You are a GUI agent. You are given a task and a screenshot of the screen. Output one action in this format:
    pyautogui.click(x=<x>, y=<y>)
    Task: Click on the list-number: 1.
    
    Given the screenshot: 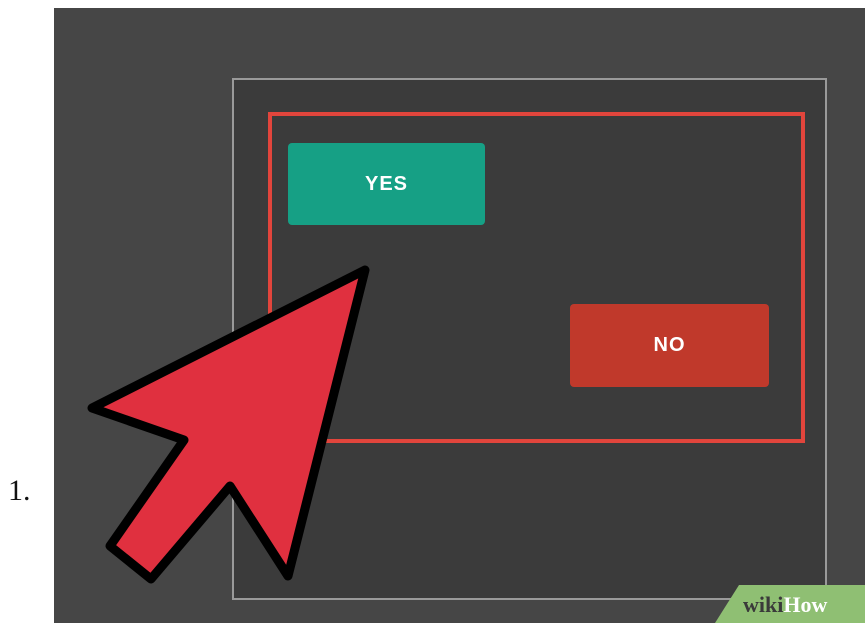 What is the action you would take?
    pyautogui.click(x=19, y=490)
    